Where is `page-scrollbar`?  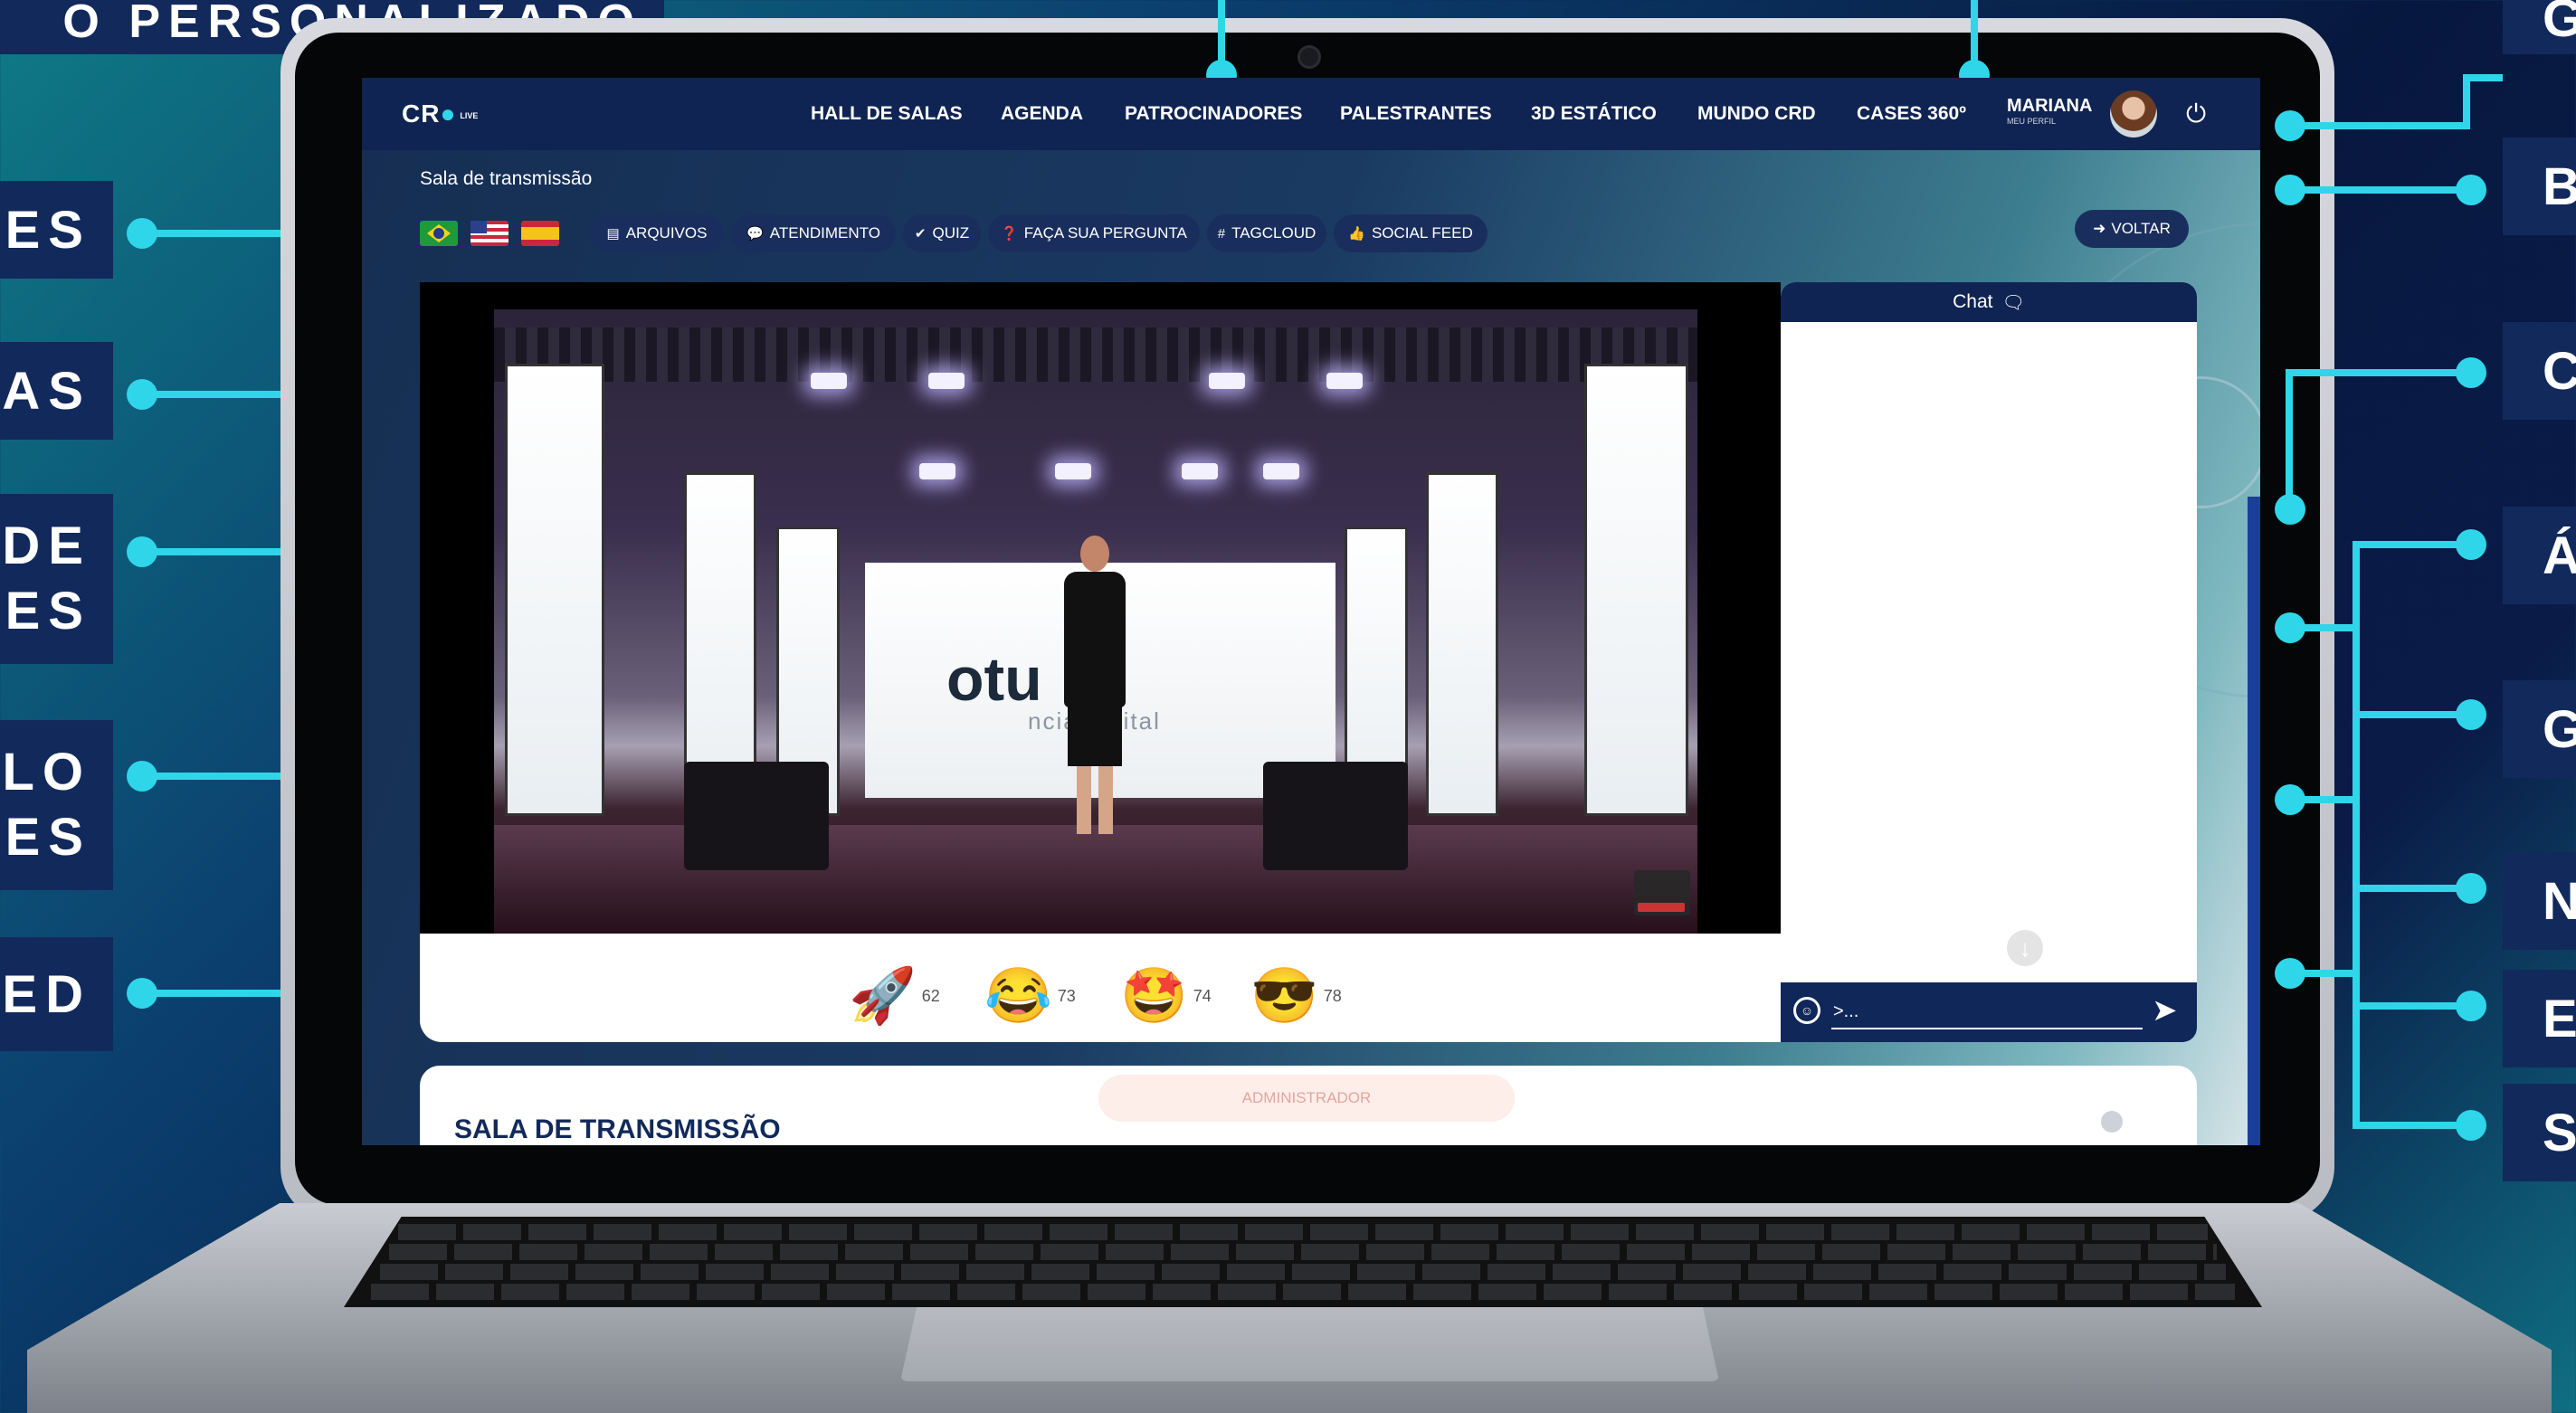 page-scrollbar is located at coordinates (2254, 821).